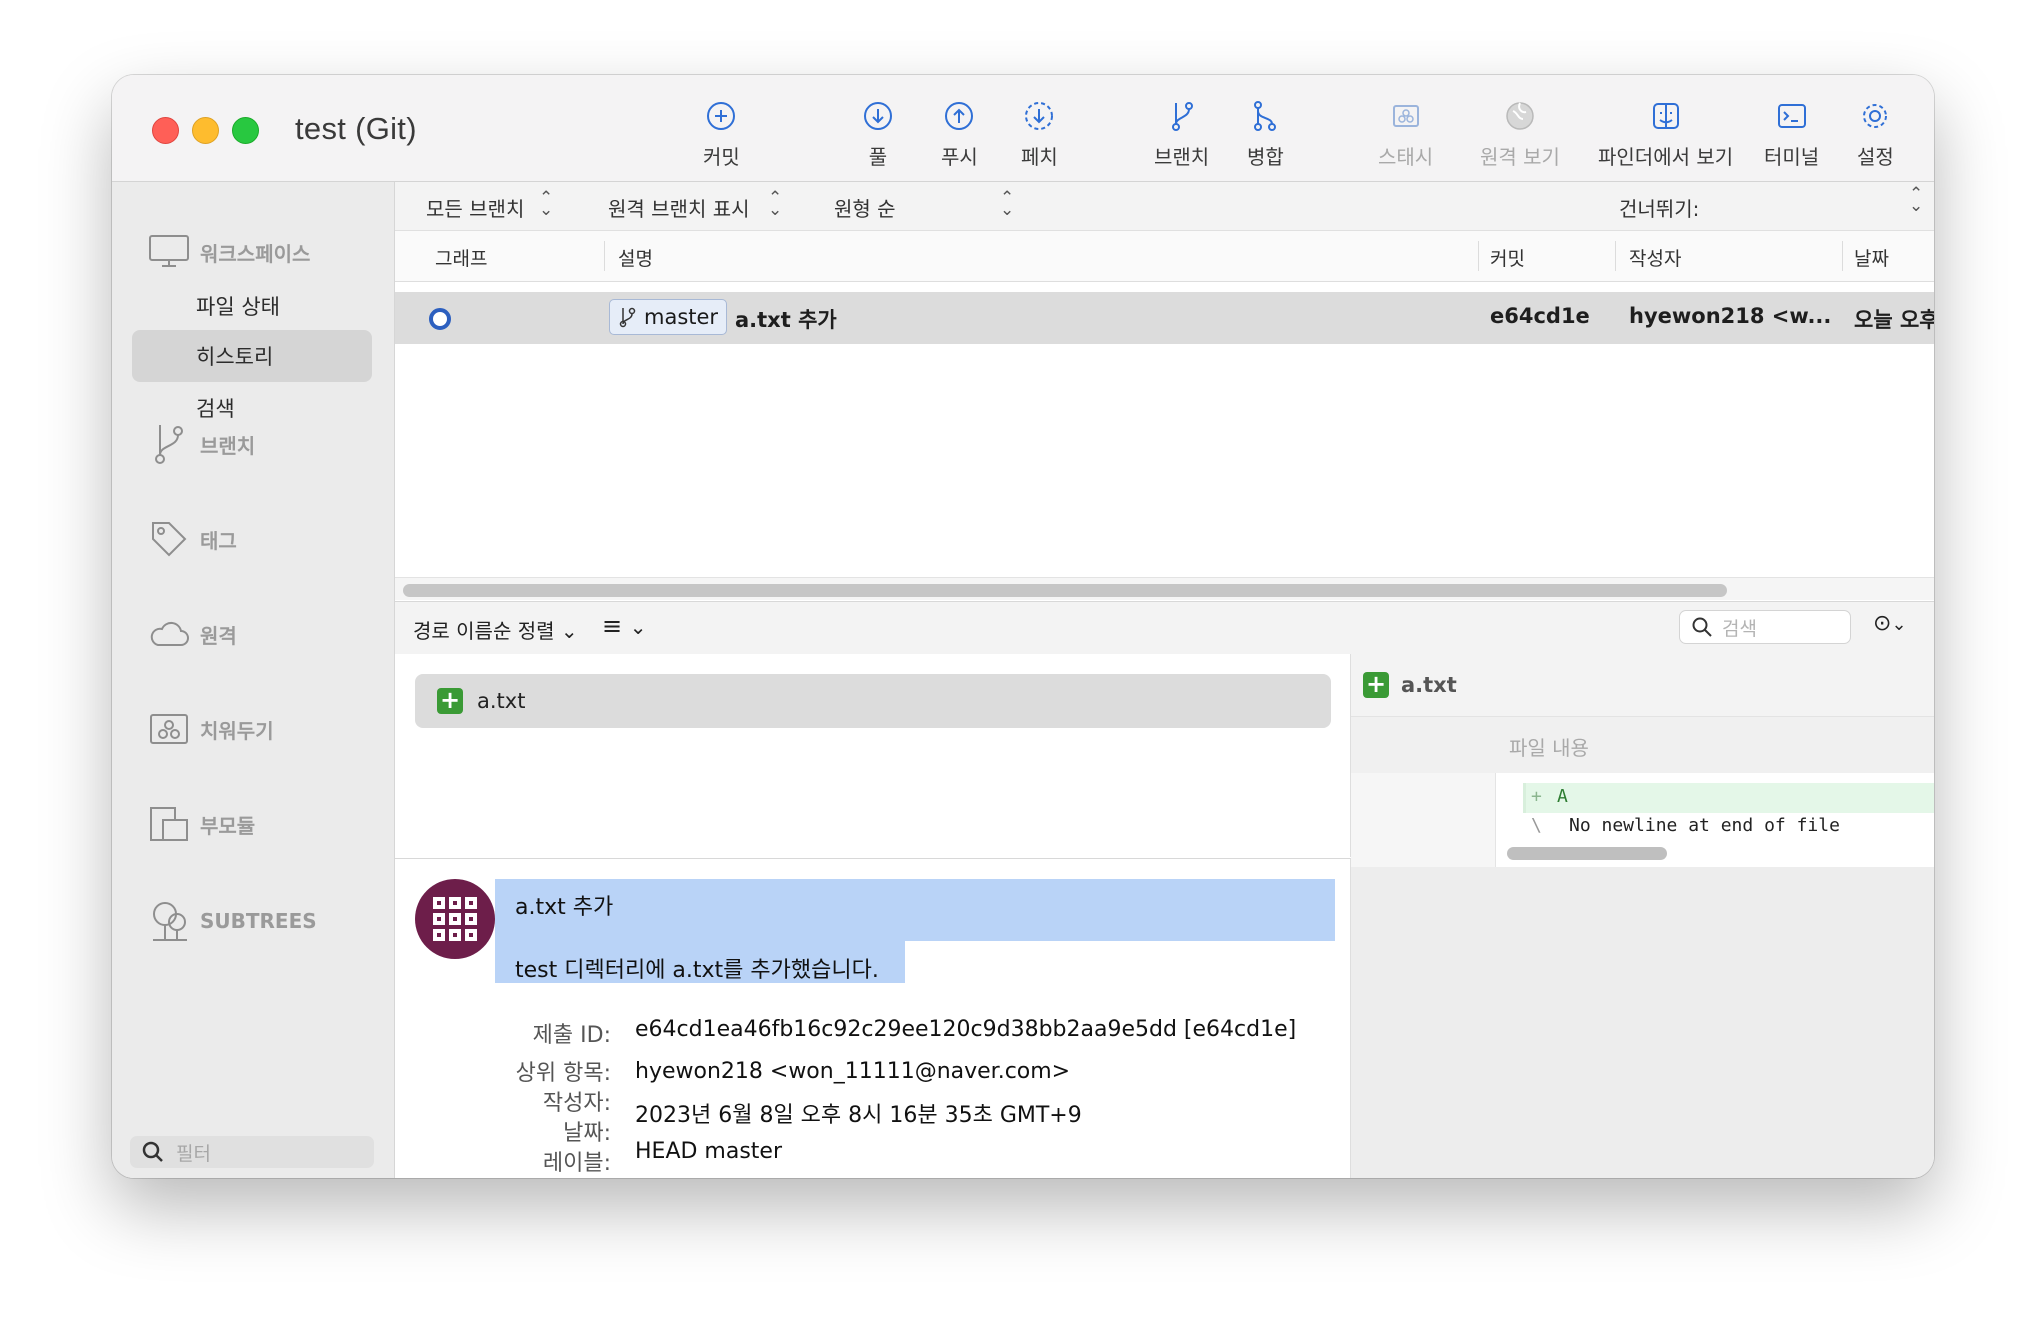 This screenshot has height=1324, width=2040. Describe the element at coordinates (635, 257) in the screenshot. I see `column-description: 설명` at that location.